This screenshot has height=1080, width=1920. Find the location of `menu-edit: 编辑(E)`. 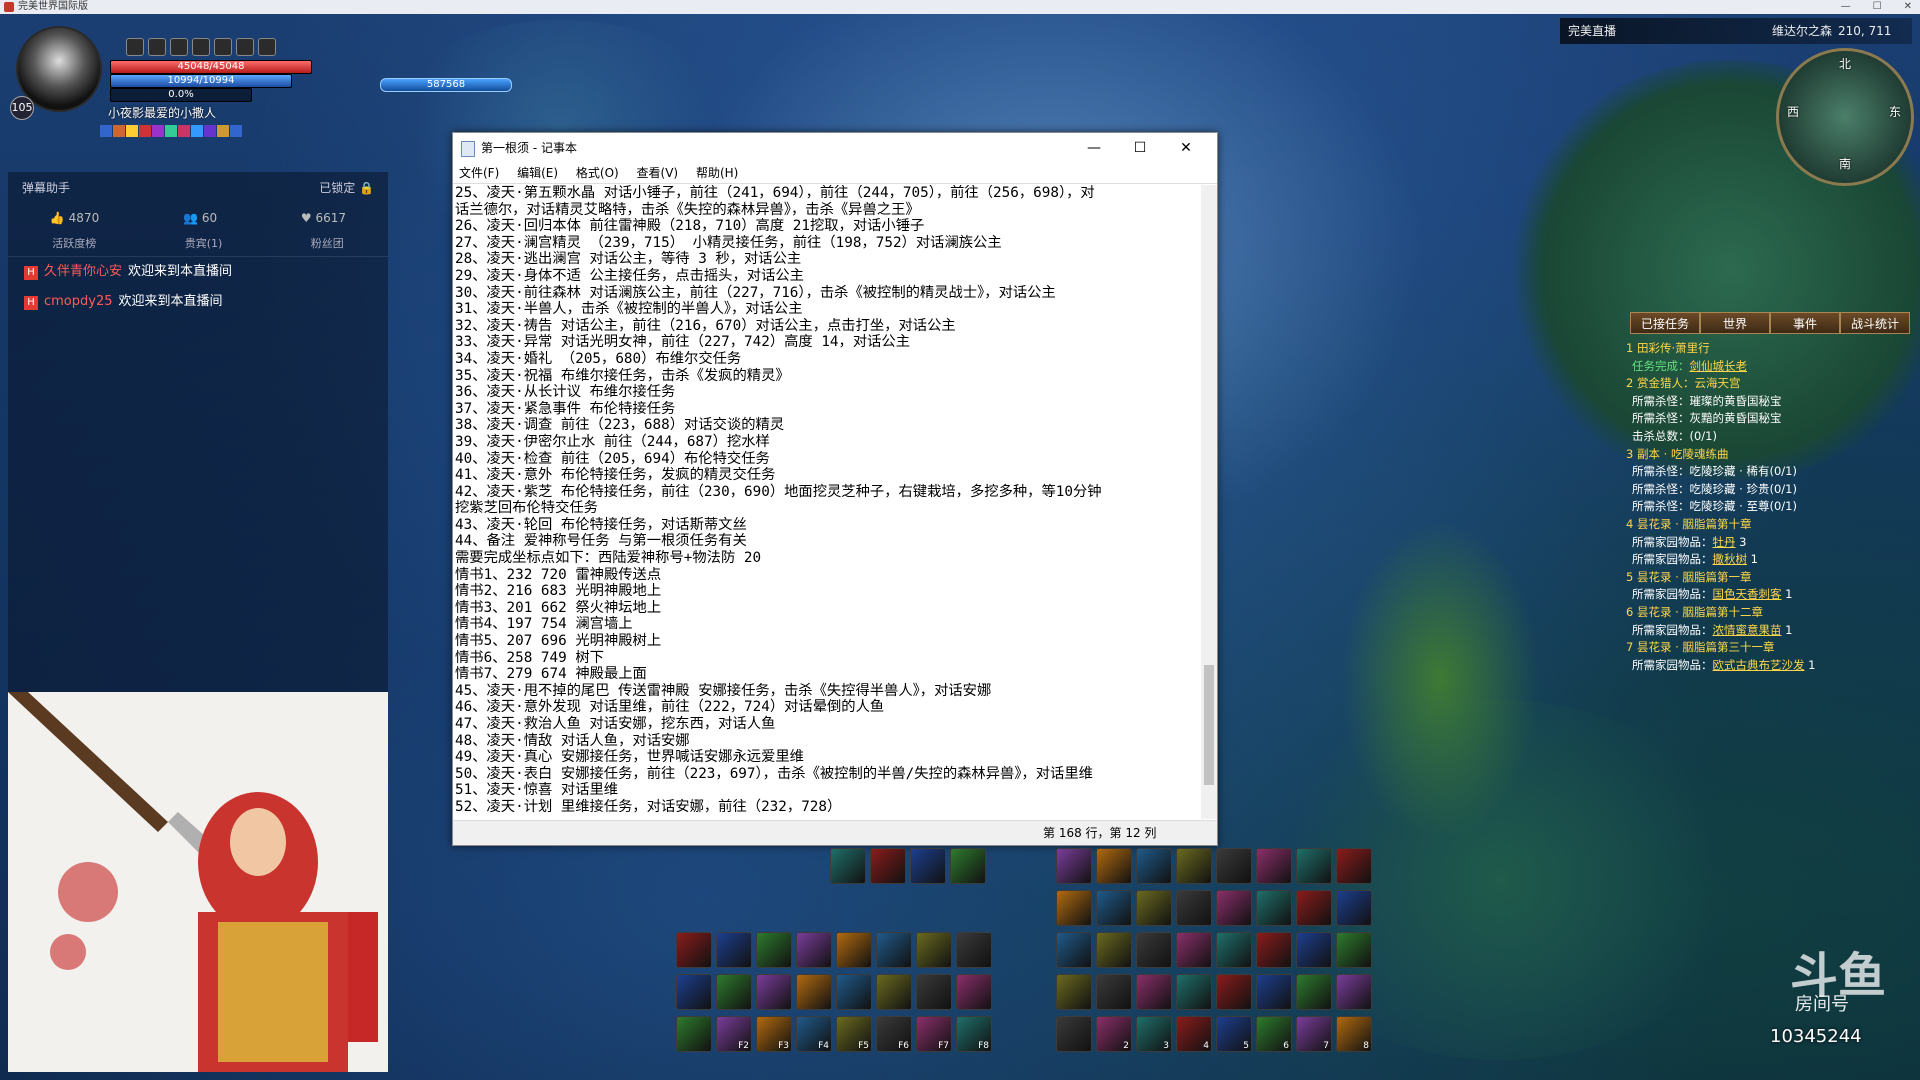

menu-edit: 编辑(E) is located at coordinates (537, 173).